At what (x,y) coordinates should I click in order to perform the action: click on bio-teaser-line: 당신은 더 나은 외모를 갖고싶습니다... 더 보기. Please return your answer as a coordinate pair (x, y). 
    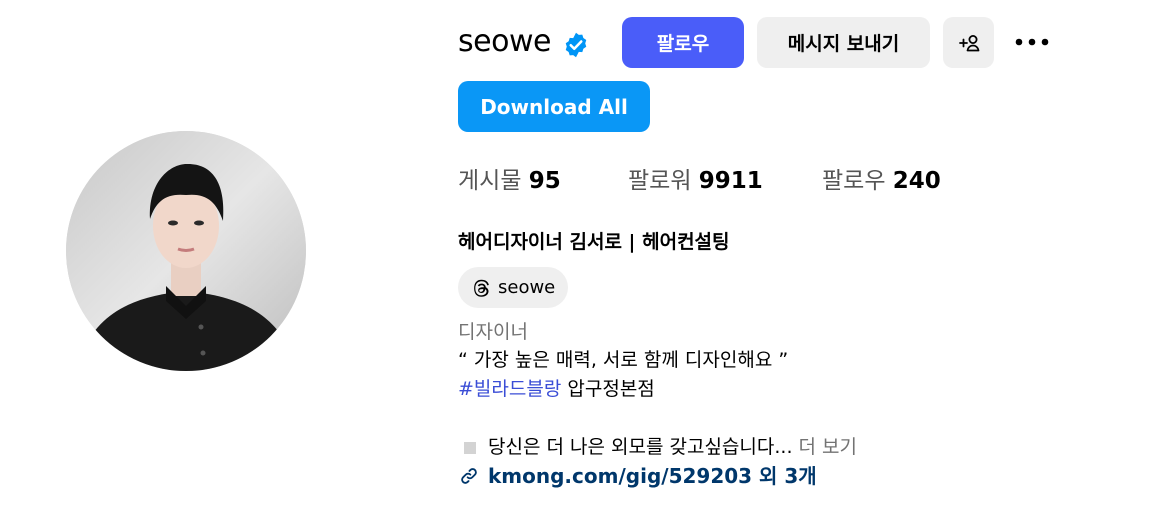
    Looking at the image, I should click on (657, 447).